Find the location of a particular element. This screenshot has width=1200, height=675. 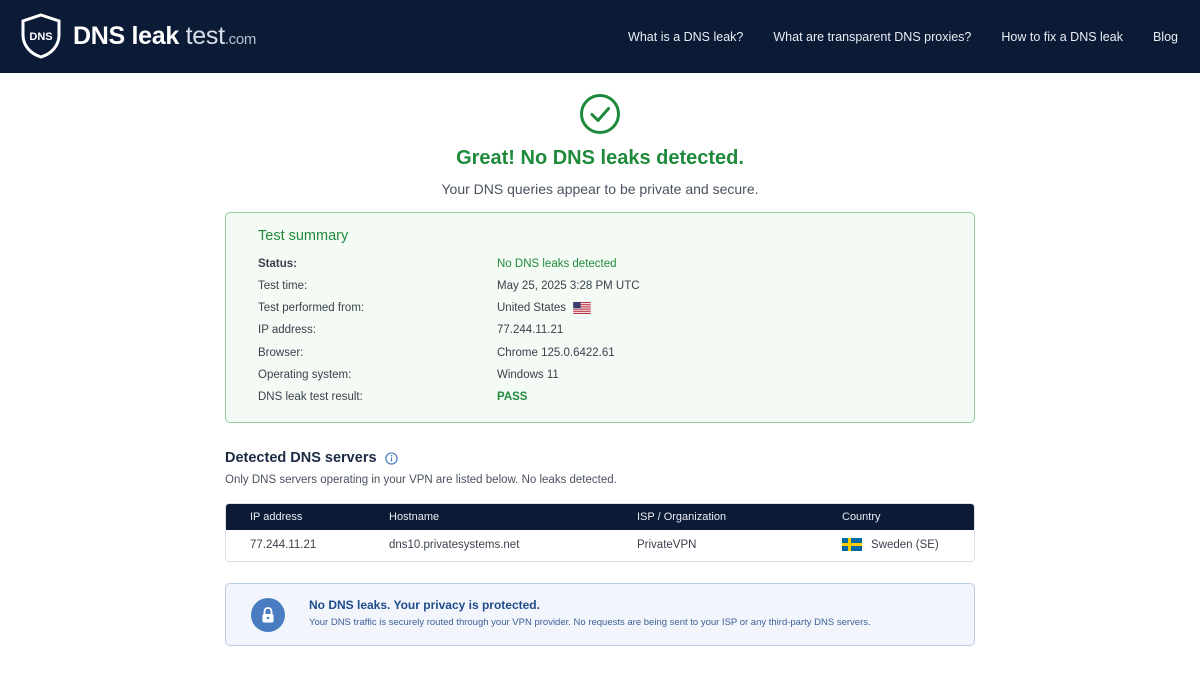

summary-row-result: DNS leak test result: PASS is located at coordinates (598, 400).